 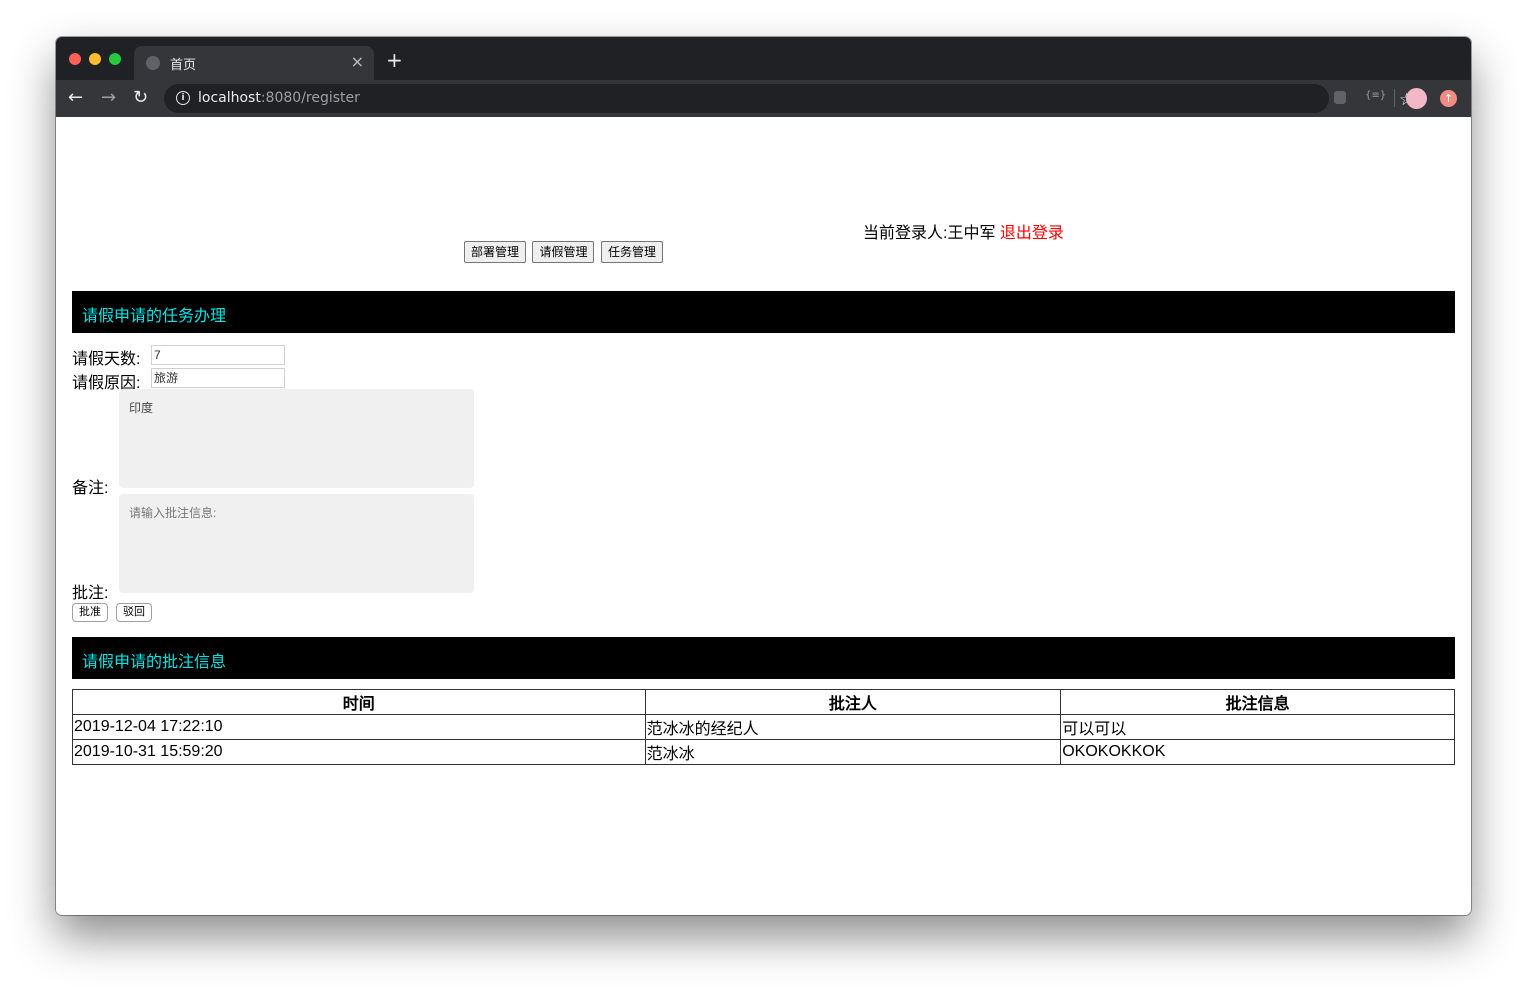 What do you see at coordinates (115, 59) in the screenshot?
I see `maximize-window-button` at bounding box center [115, 59].